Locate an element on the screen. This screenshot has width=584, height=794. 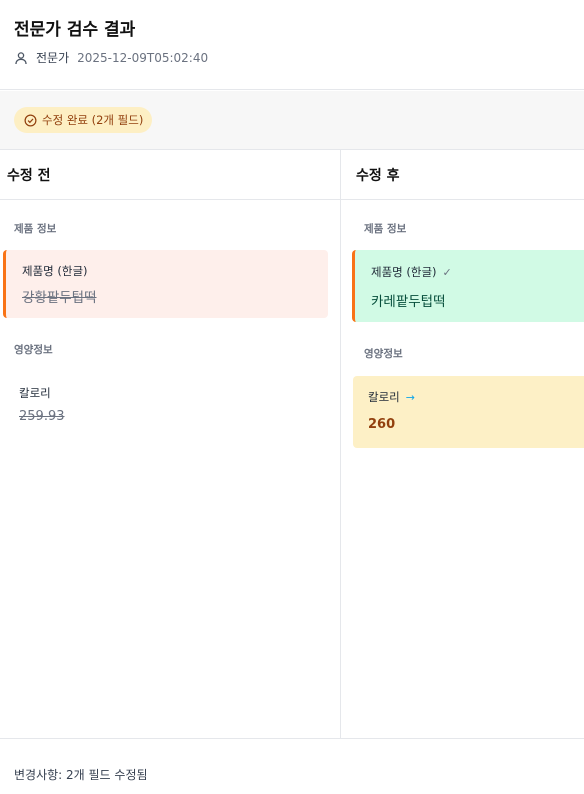
field-name-row: 칼로리 → is located at coordinates (391, 397).